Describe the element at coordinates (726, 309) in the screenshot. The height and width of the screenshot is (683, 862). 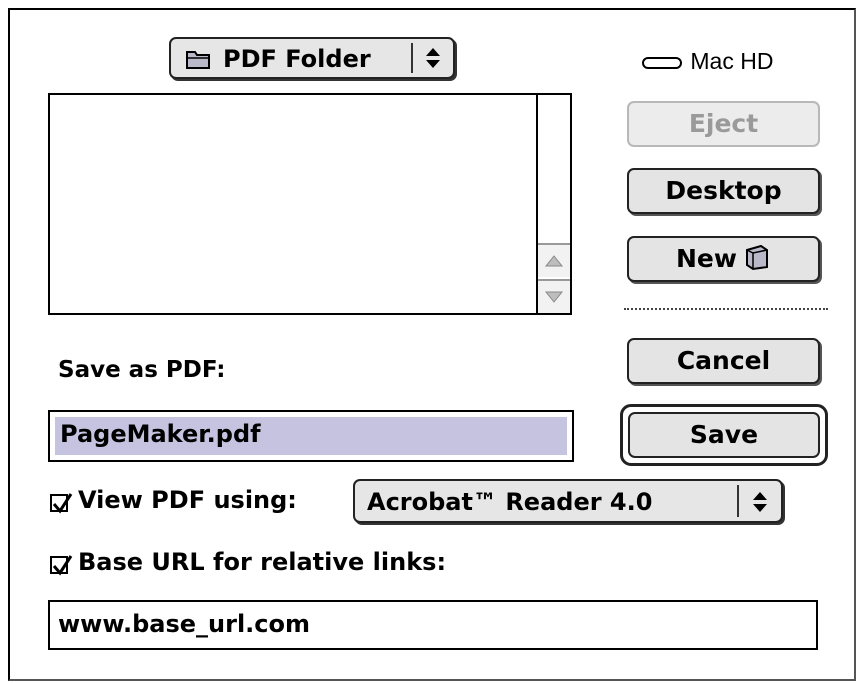
I see `divider` at that location.